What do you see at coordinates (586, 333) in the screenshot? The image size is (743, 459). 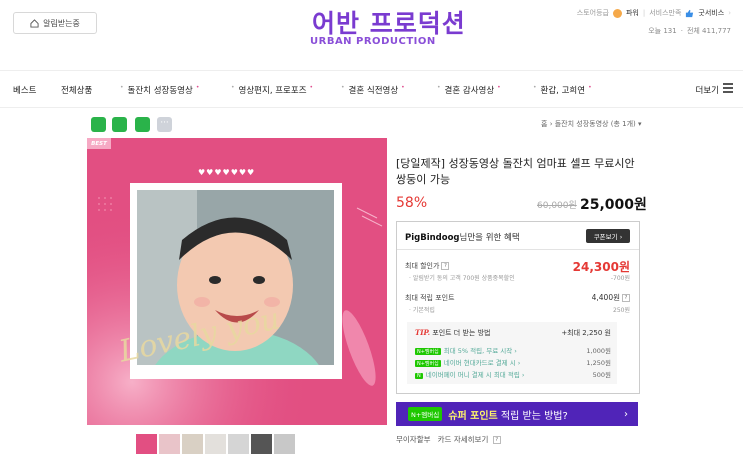 I see `tip-total: +최대 2,250 원` at bounding box center [586, 333].